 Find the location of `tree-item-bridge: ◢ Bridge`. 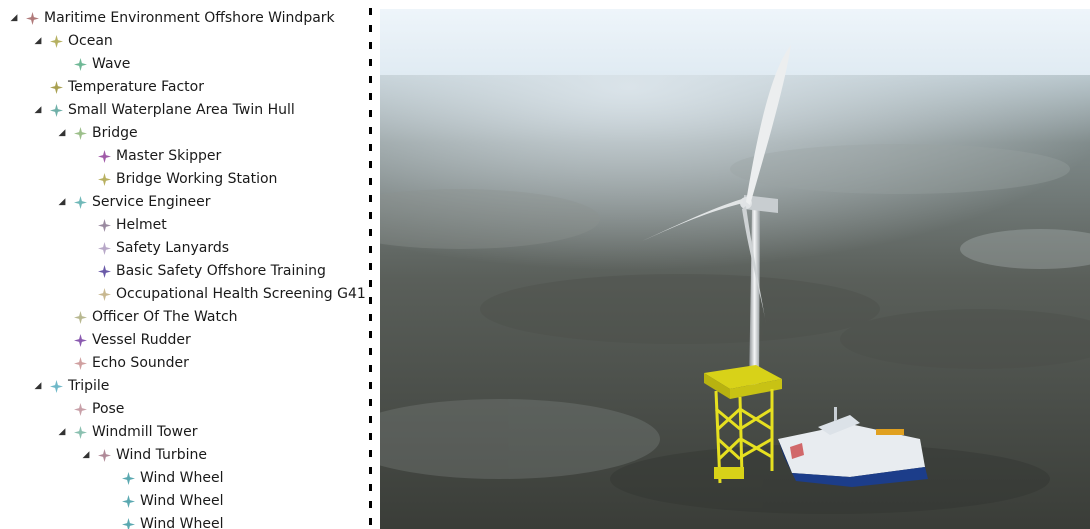

tree-item-bridge: ◢ Bridge is located at coordinates (185, 133).